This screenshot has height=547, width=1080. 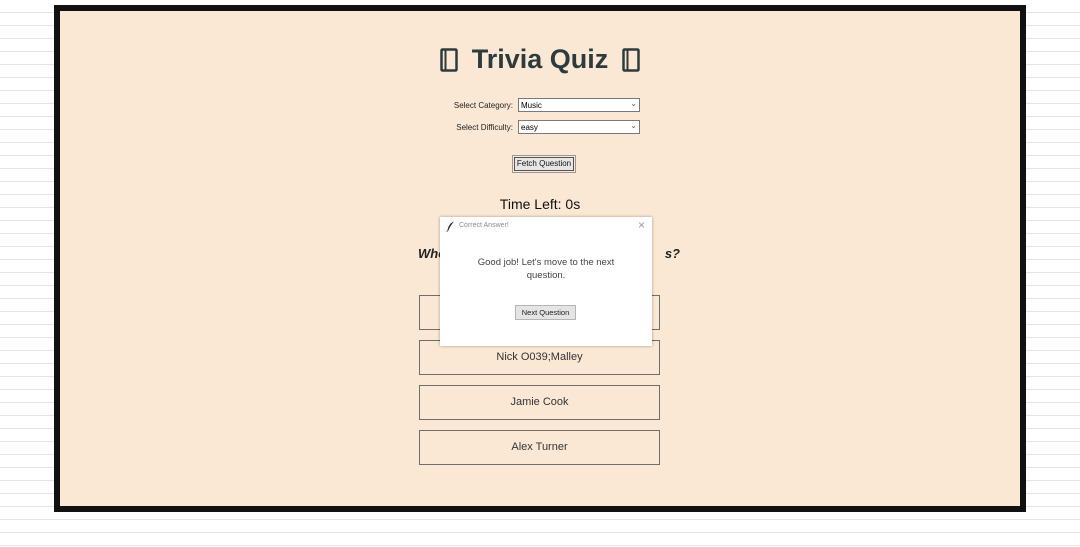 I want to click on dialog-titlebar: Correct Answer! ×, so click(x=546, y=226).